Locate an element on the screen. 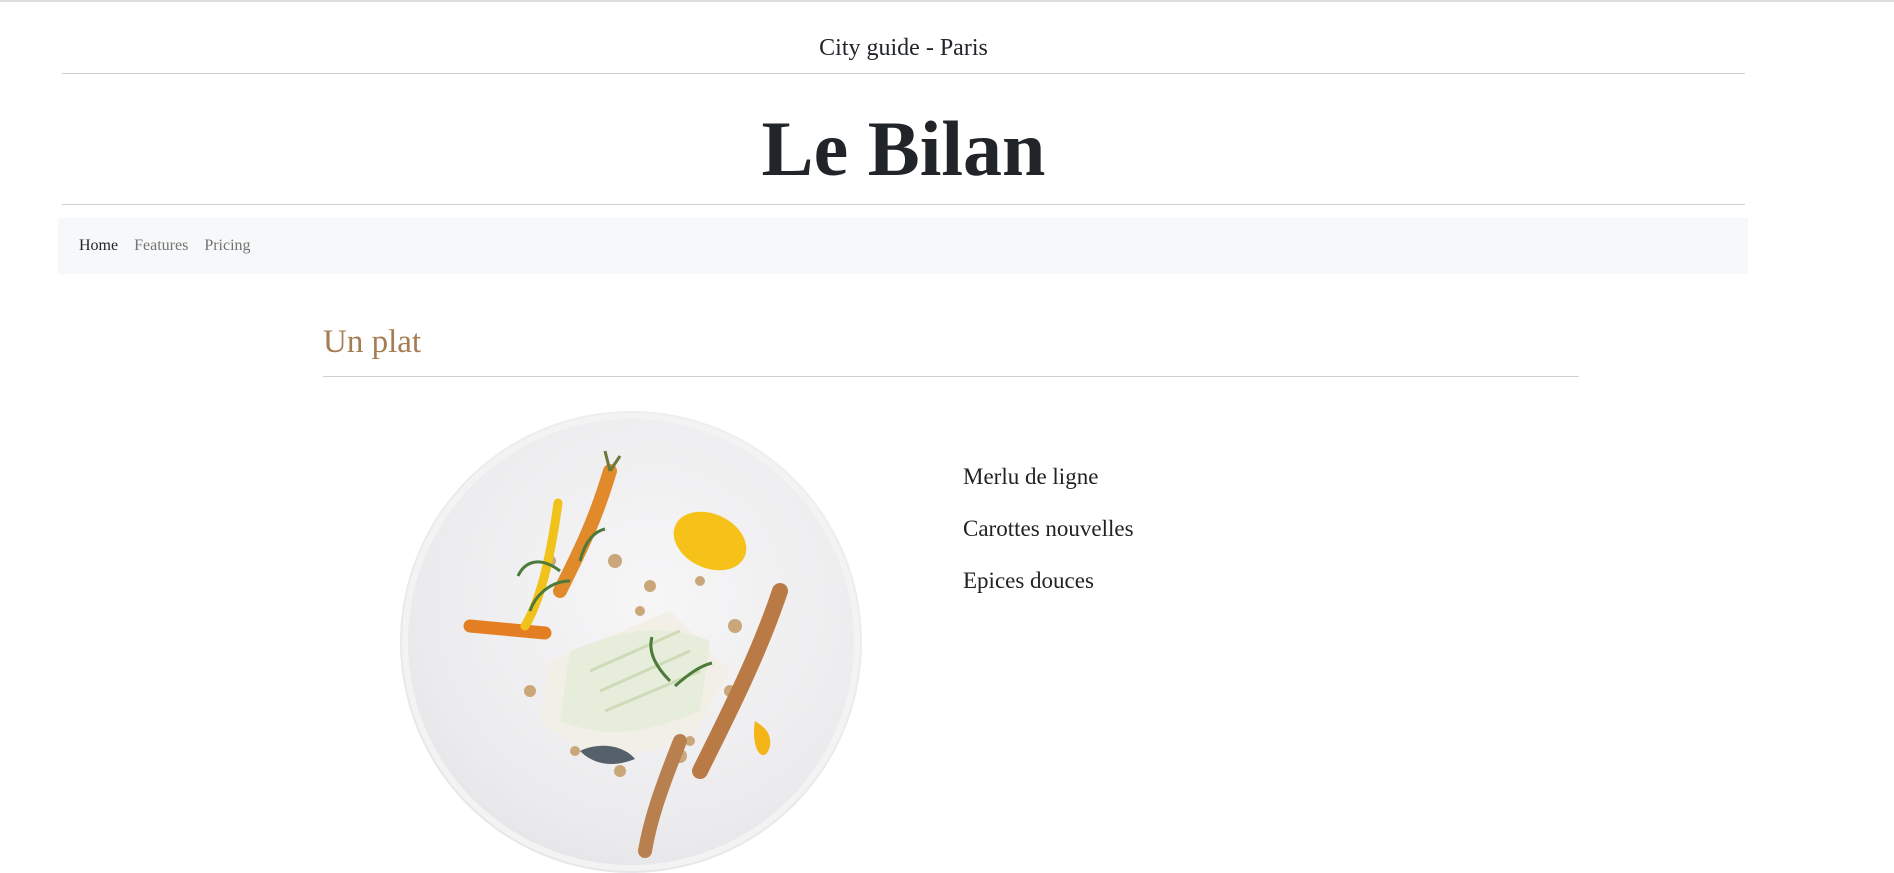 The image size is (1894, 873). ingredient-item: Carottes nouvelles is located at coordinates (1048, 528).